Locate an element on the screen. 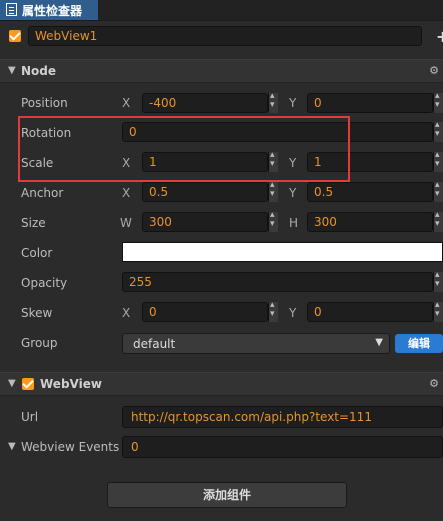 The height and width of the screenshot is (521, 443). size-h-stepper is located at coordinates (438, 221).